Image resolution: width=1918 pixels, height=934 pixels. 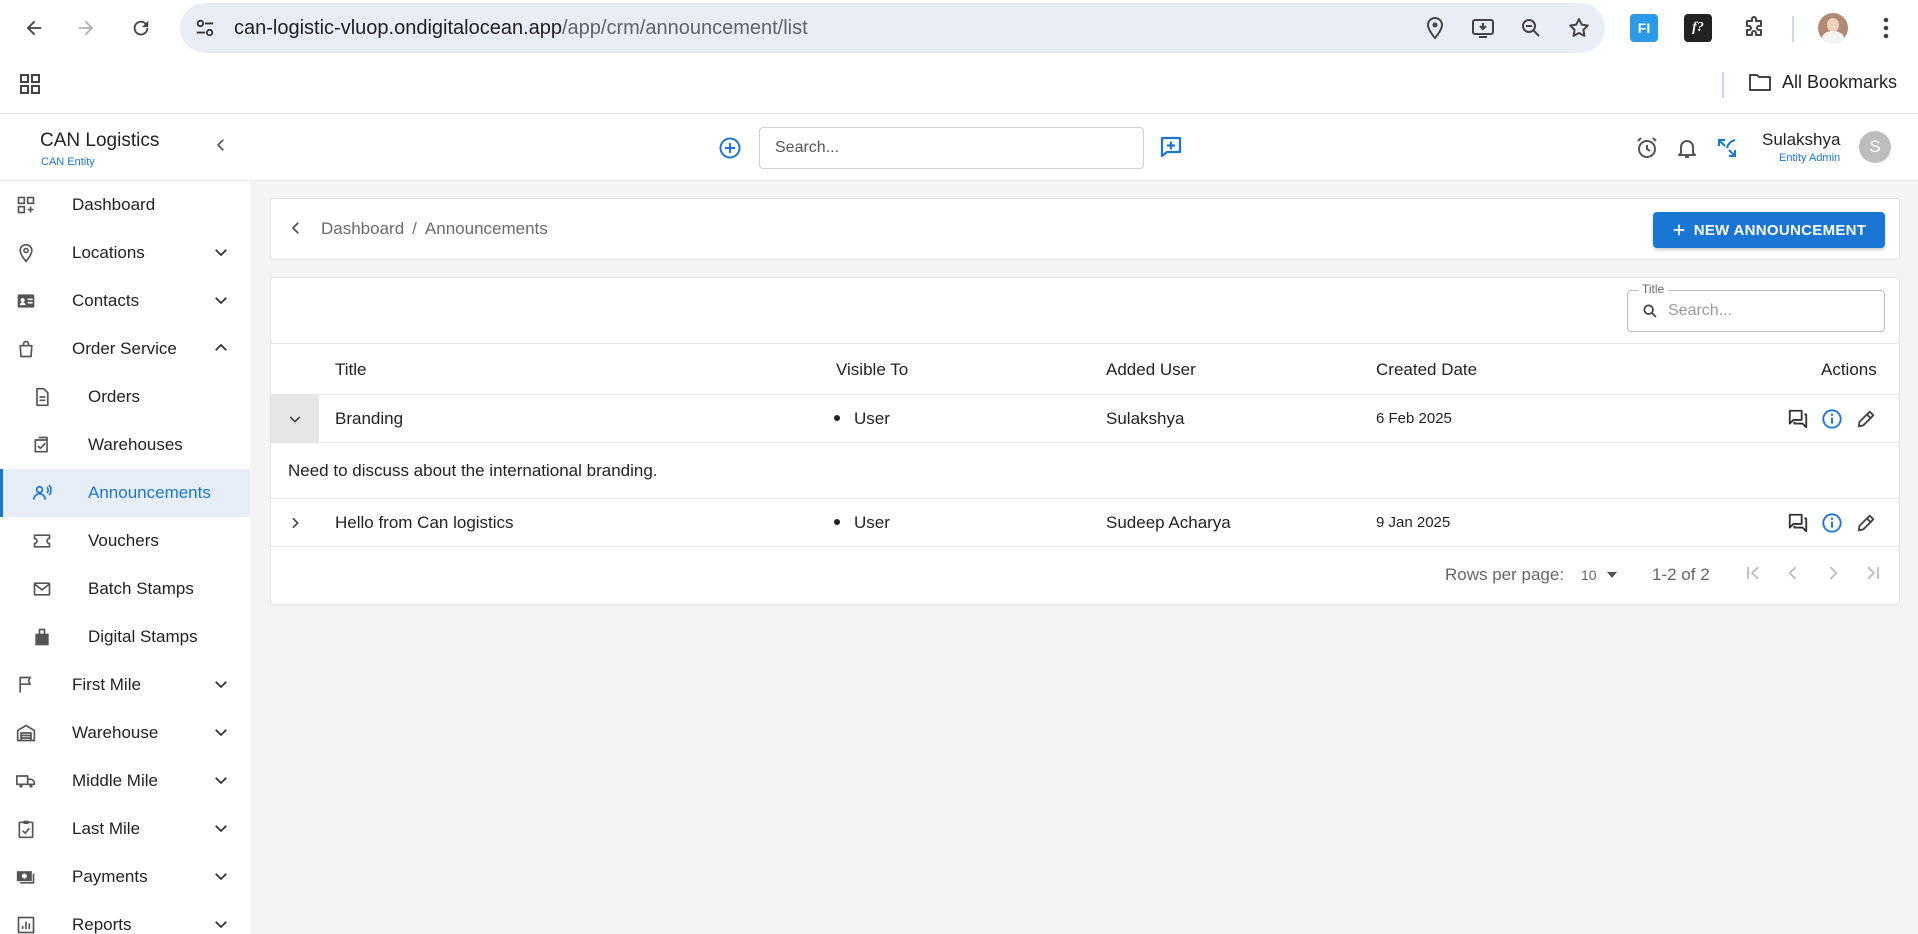 I want to click on sidebar-item-locations: Locations, so click(x=125, y=253).